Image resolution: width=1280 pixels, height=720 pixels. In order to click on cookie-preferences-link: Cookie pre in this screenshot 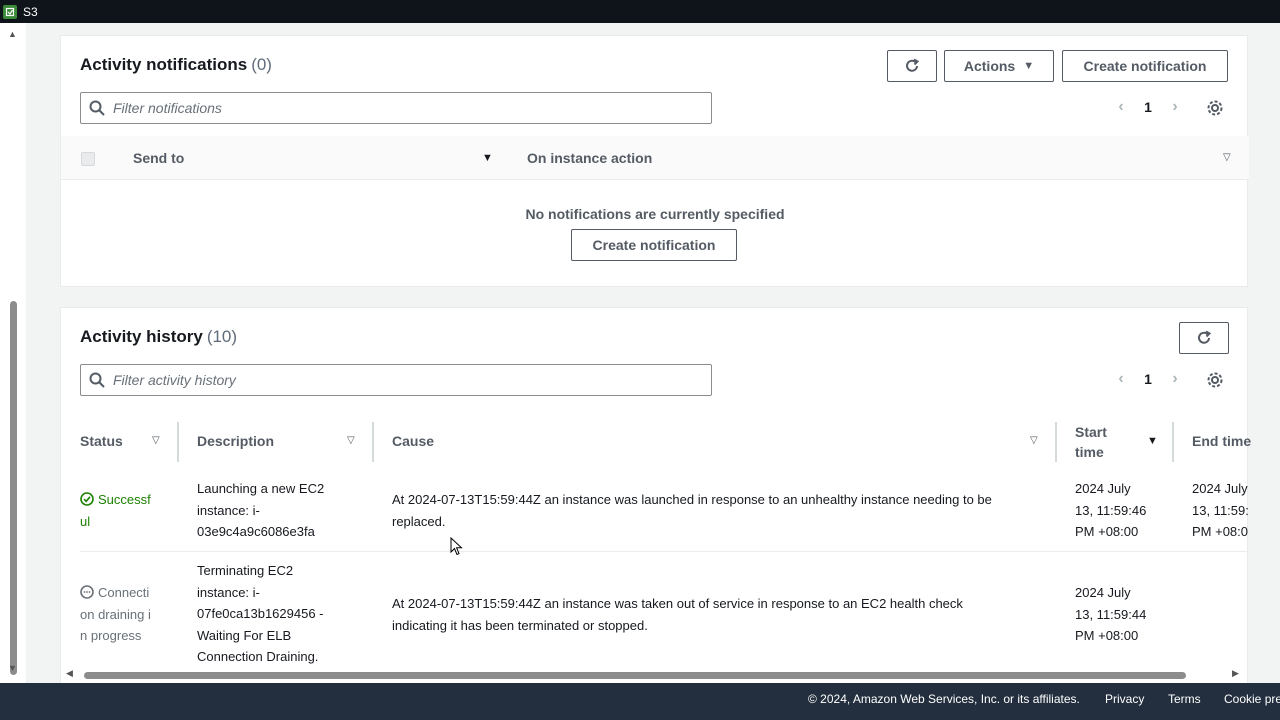, I will do `click(1252, 699)`.